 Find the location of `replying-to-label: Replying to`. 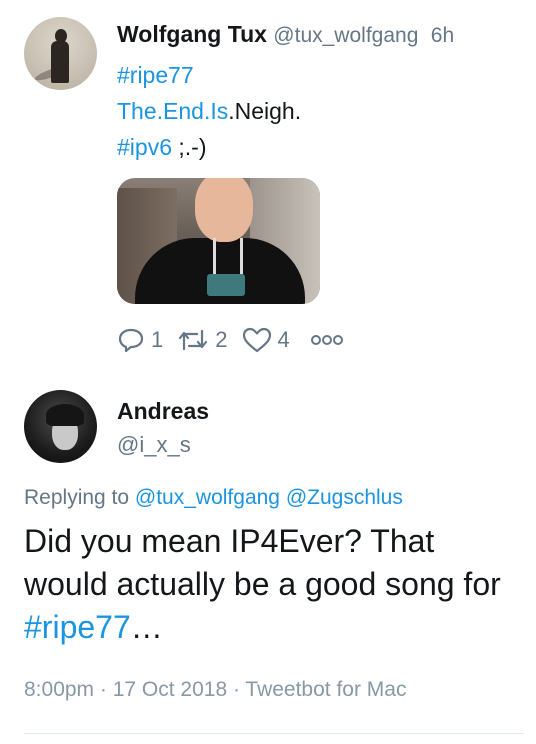

replying-to-label: Replying to is located at coordinates (79, 497).